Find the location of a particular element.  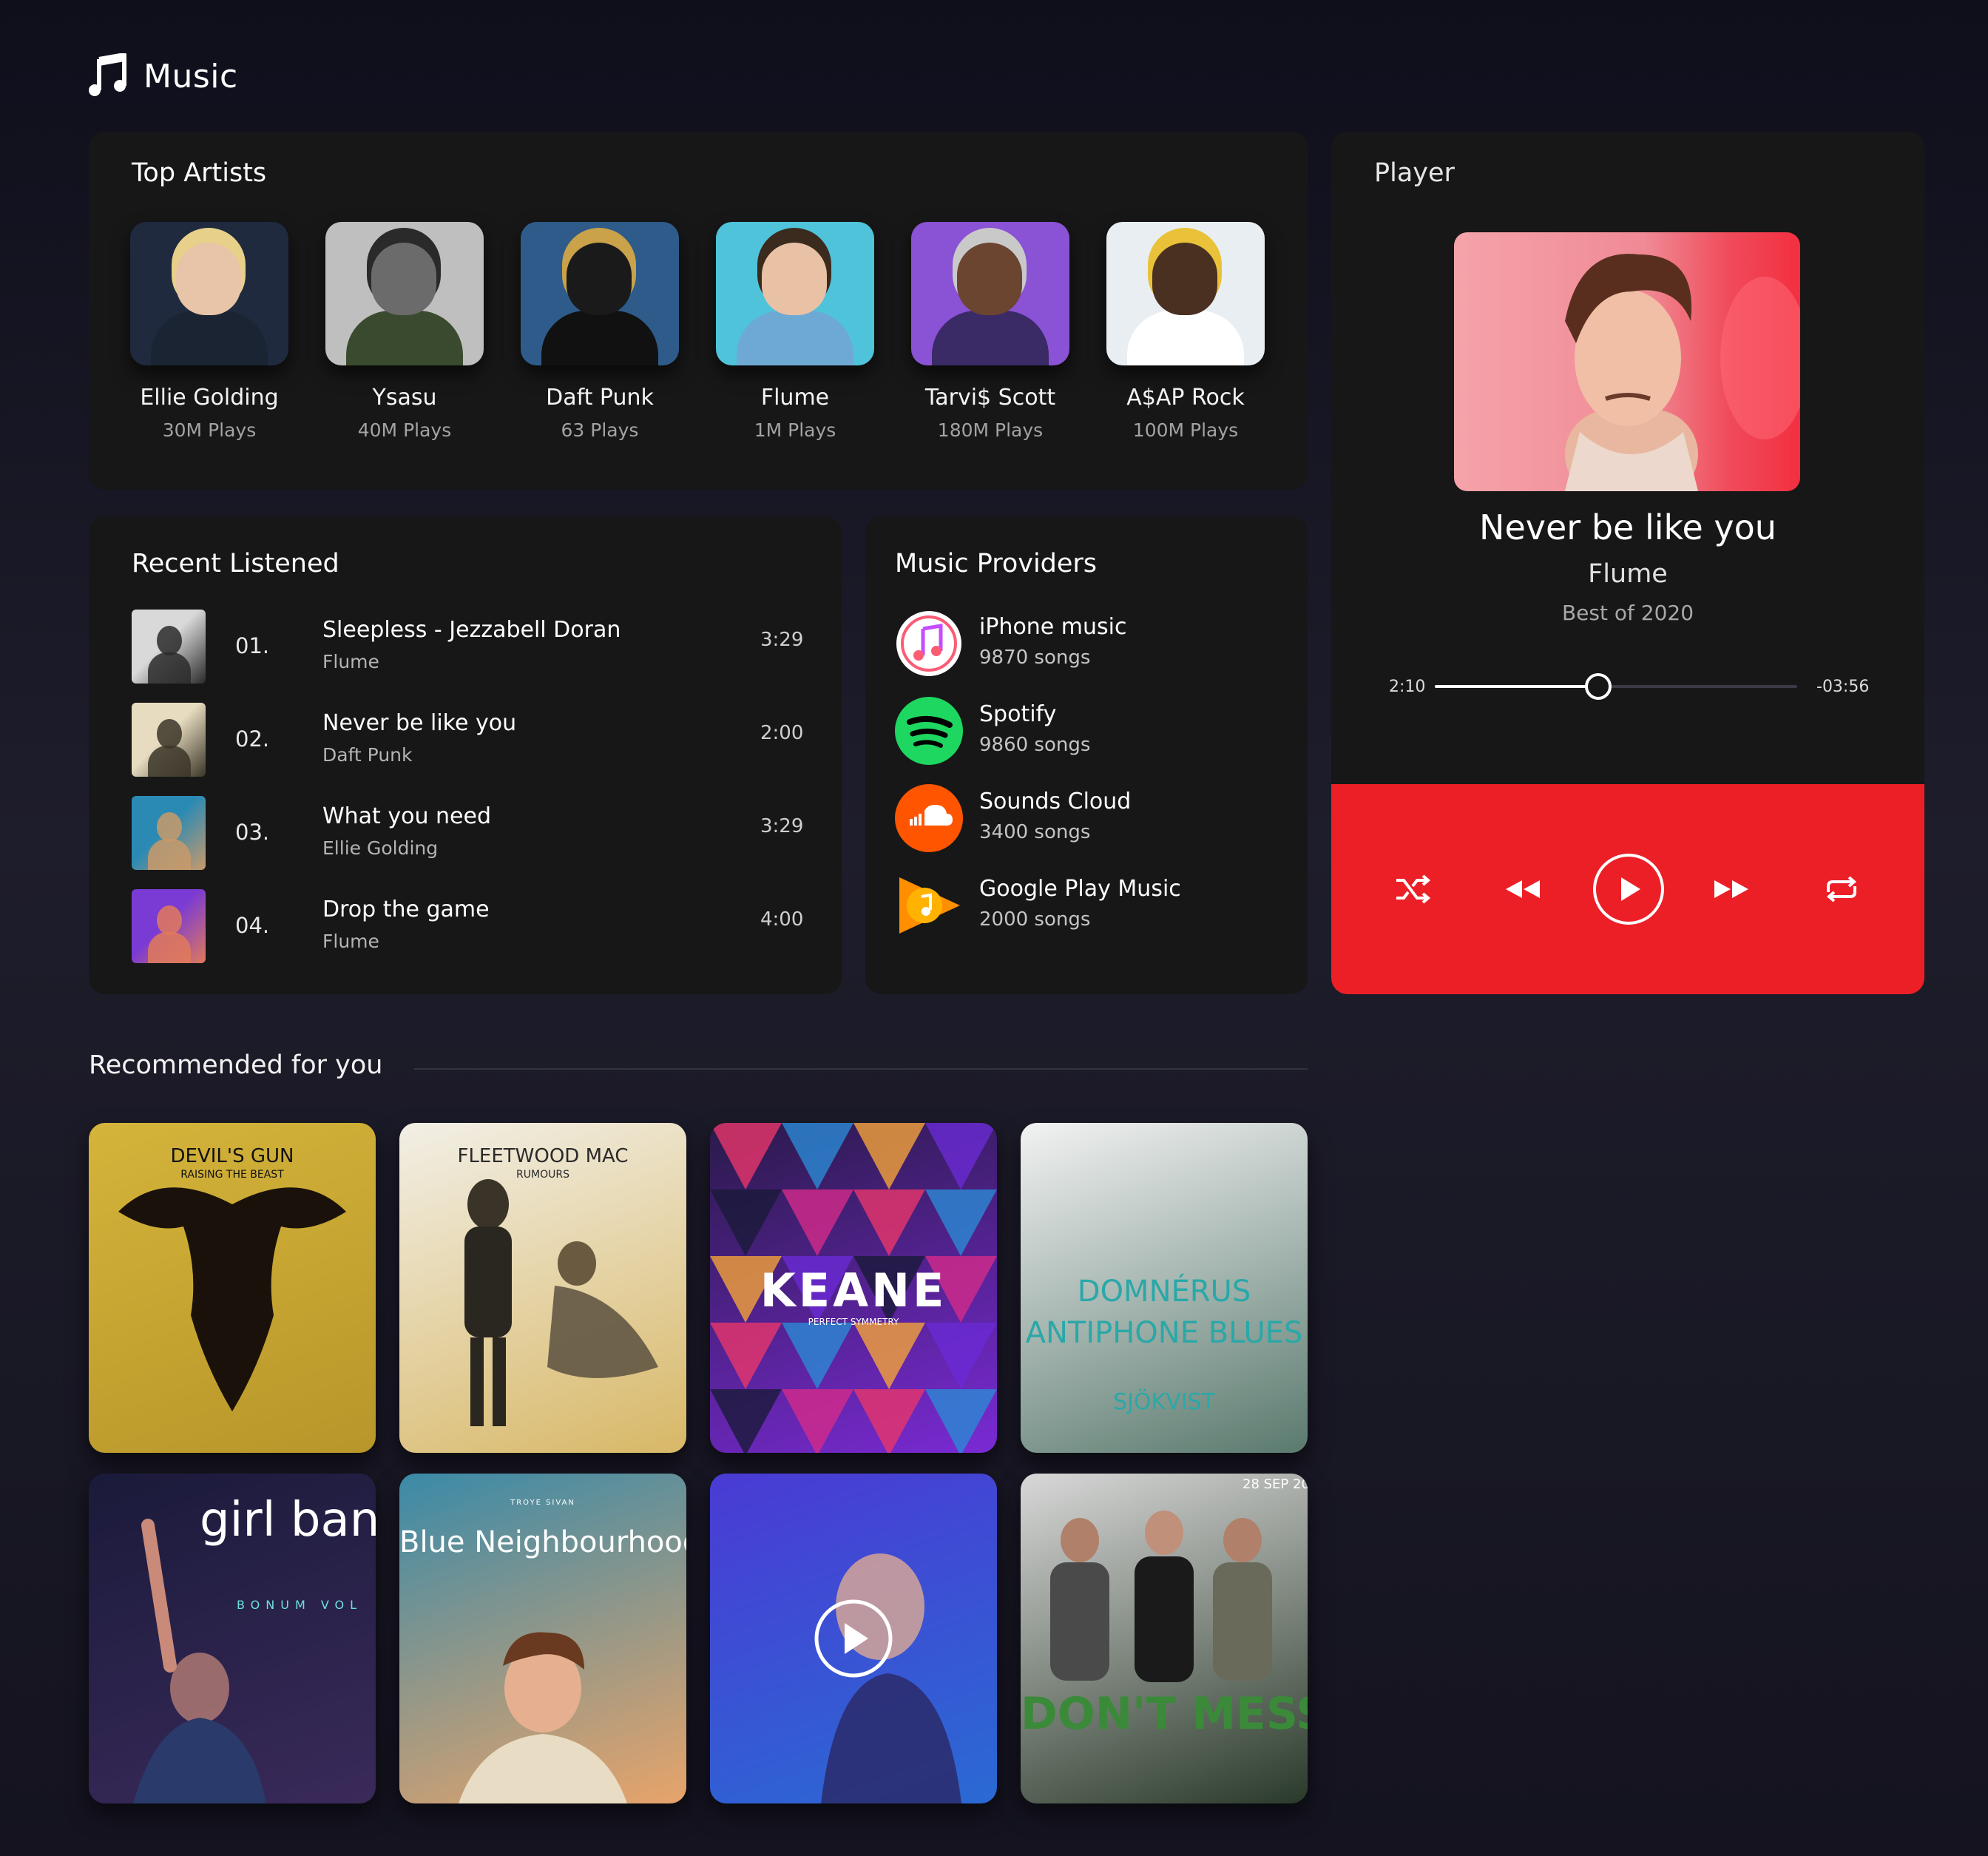

fast-forward-icon is located at coordinates (1731, 889).